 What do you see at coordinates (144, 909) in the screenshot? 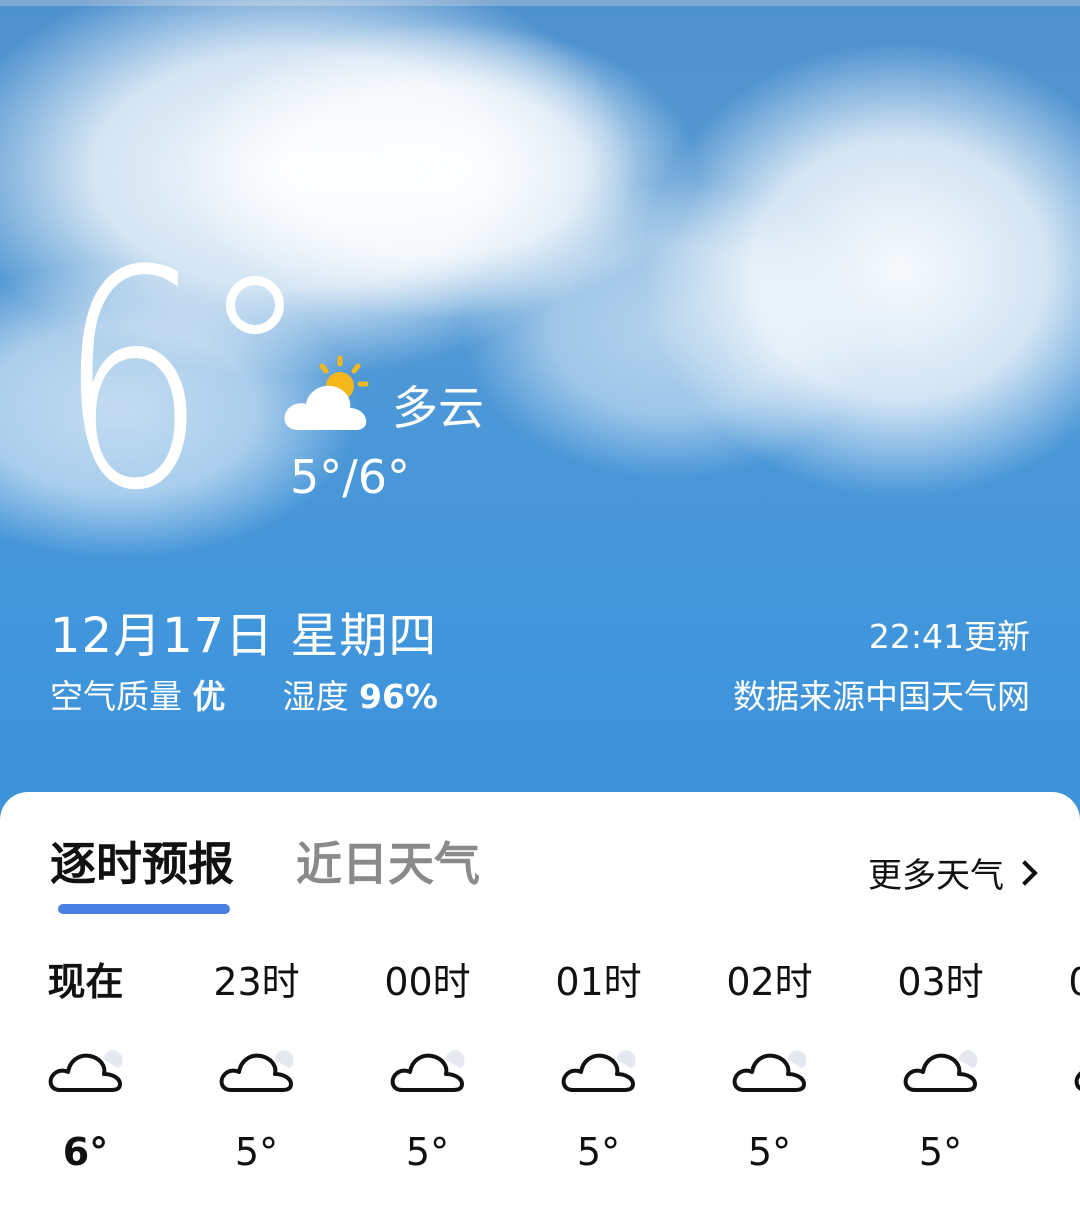
I see `active-tab-indicator` at bounding box center [144, 909].